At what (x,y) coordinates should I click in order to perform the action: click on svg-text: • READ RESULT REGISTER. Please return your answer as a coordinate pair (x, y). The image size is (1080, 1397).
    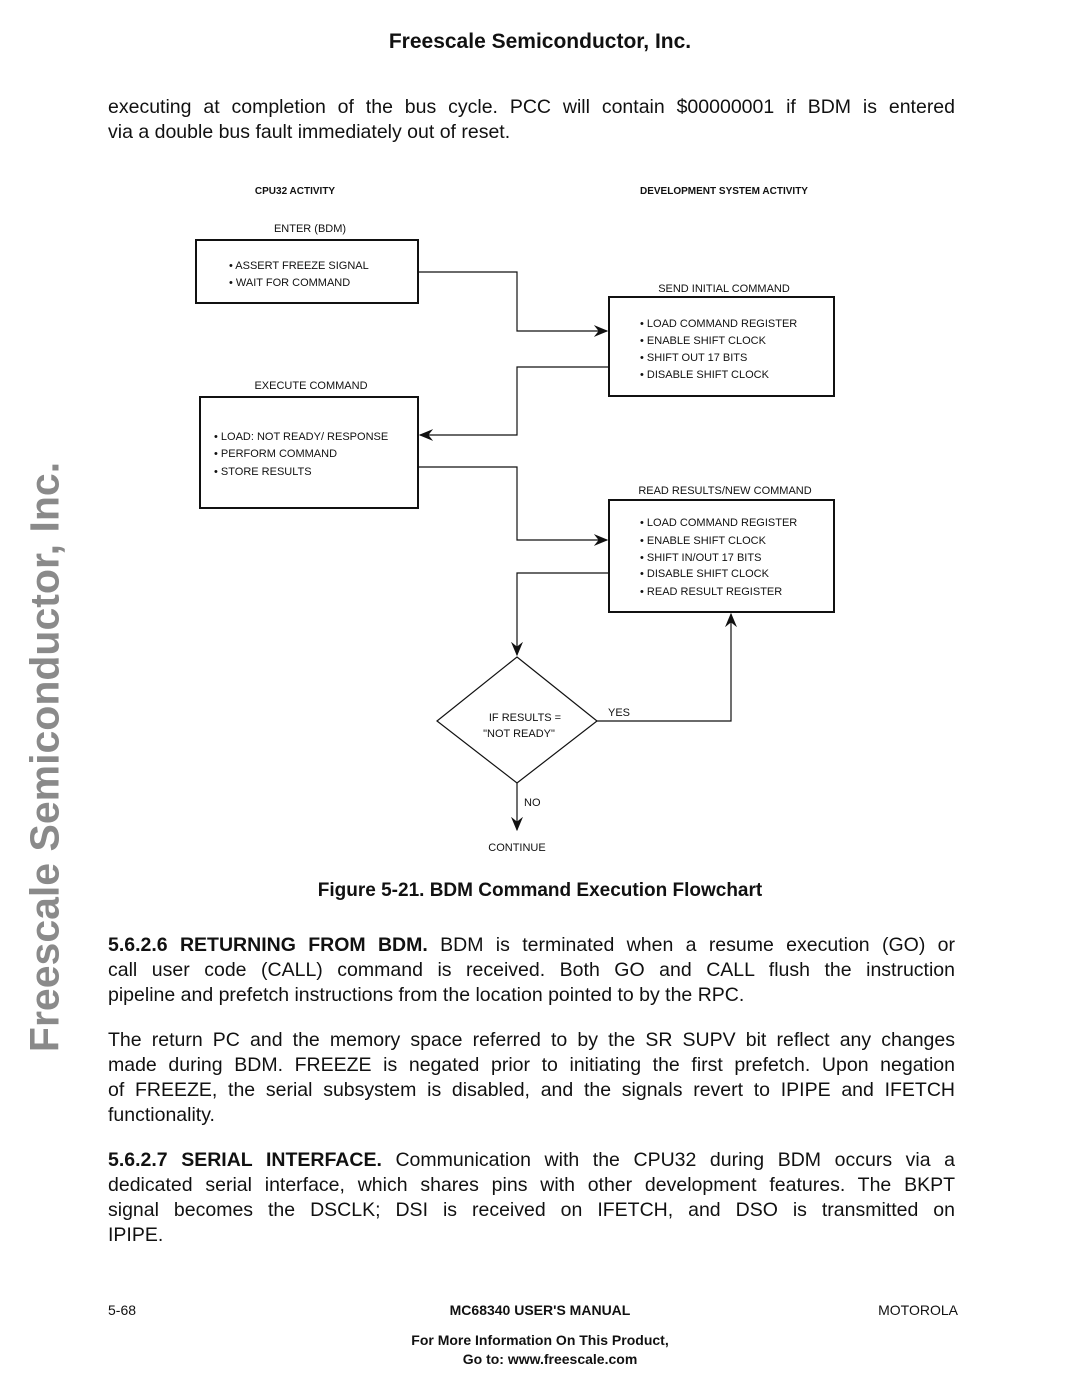
    Looking at the image, I should click on (711, 592).